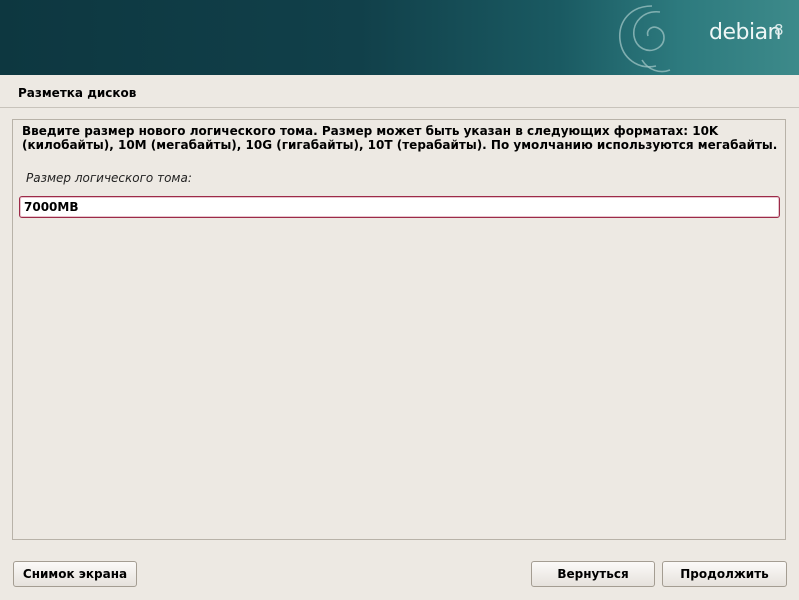 The image size is (799, 600). I want to click on lv-size-input, so click(399, 207).